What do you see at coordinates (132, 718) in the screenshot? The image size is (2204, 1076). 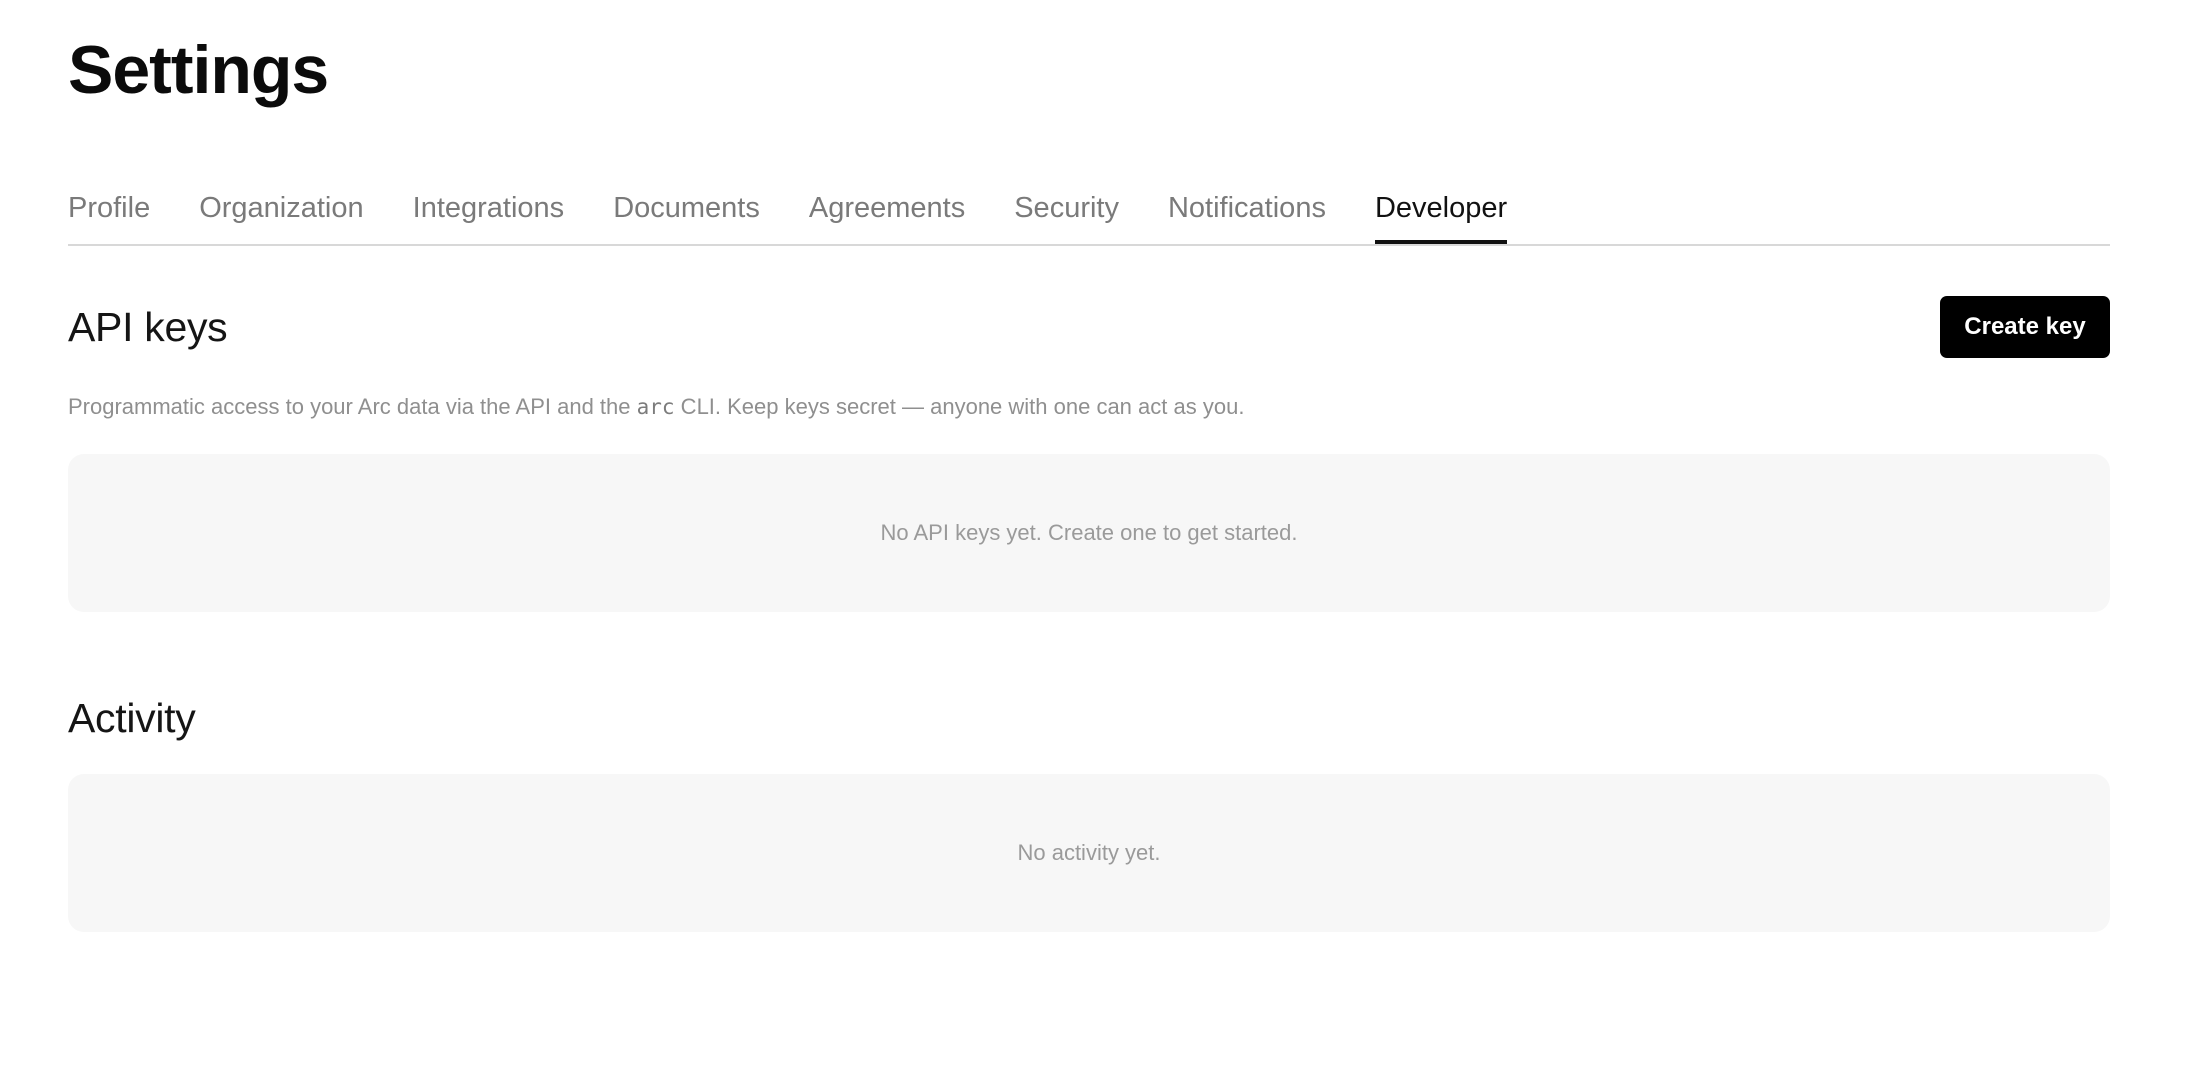 I see `activity-heading: Activity` at bounding box center [132, 718].